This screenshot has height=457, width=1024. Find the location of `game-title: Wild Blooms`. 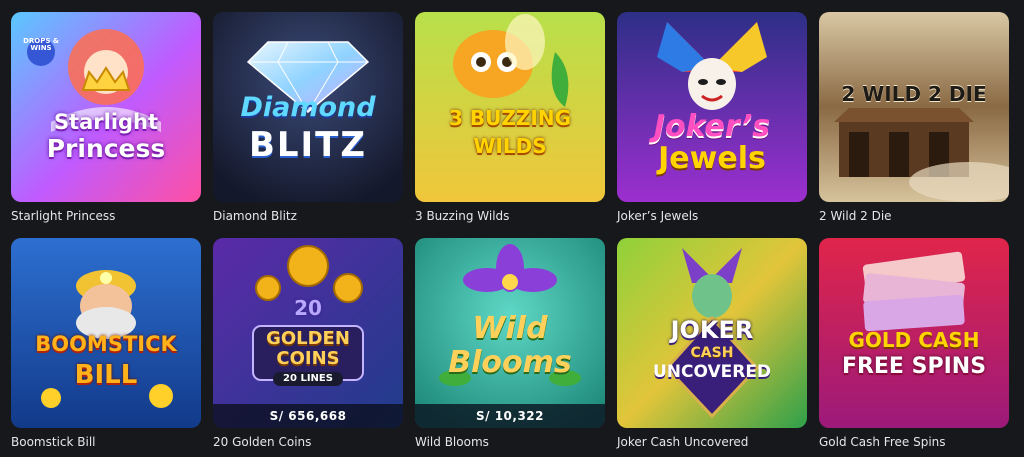

game-title: Wild Blooms is located at coordinates (510, 442).